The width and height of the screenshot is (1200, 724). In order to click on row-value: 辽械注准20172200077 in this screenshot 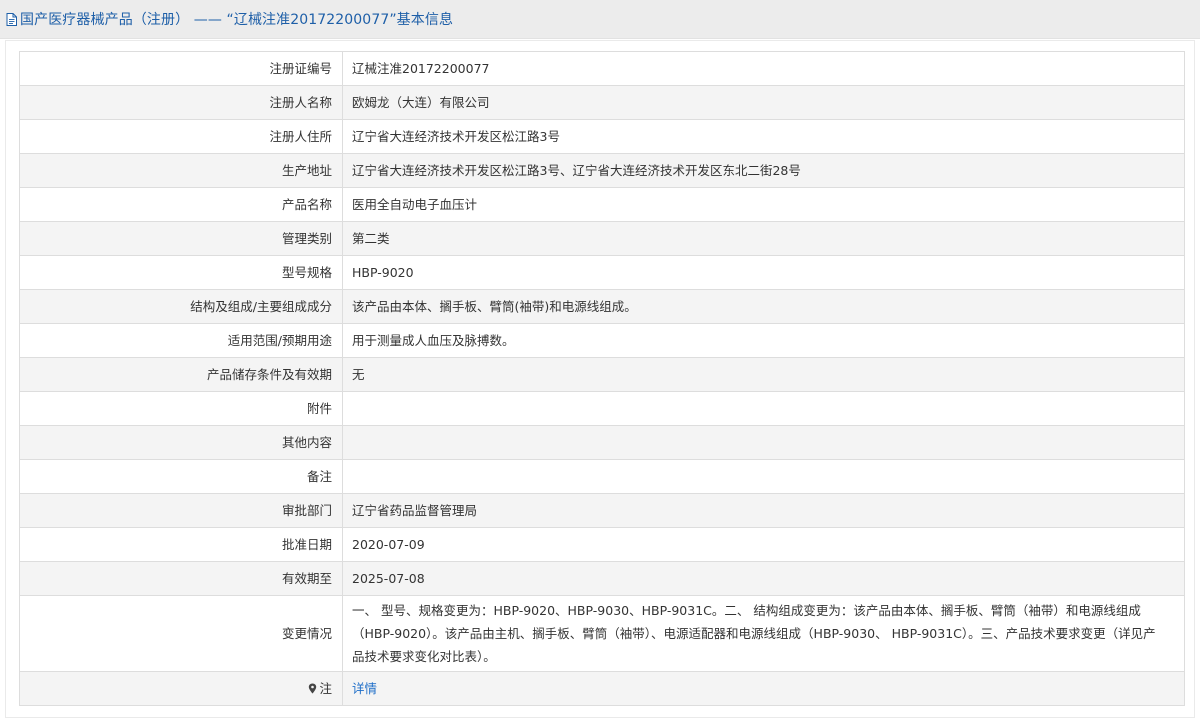, I will do `click(763, 68)`.